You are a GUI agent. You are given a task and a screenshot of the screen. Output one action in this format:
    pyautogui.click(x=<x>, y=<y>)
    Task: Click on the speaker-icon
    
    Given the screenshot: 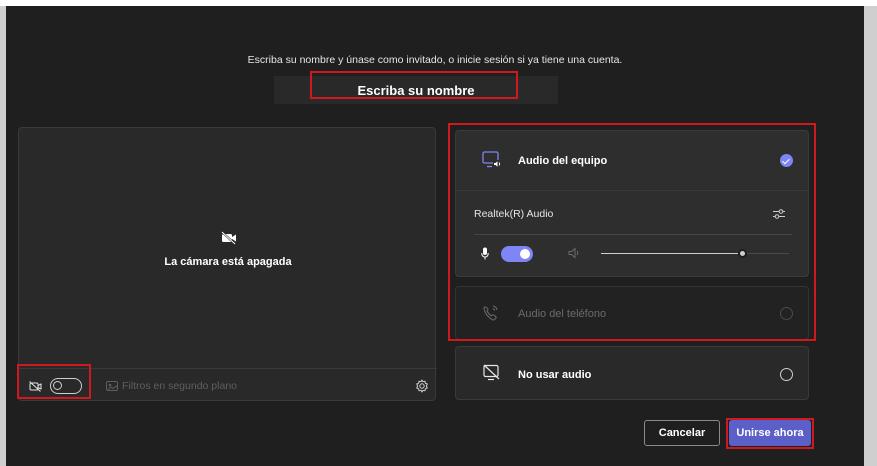 What is the action you would take?
    pyautogui.click(x=573, y=253)
    